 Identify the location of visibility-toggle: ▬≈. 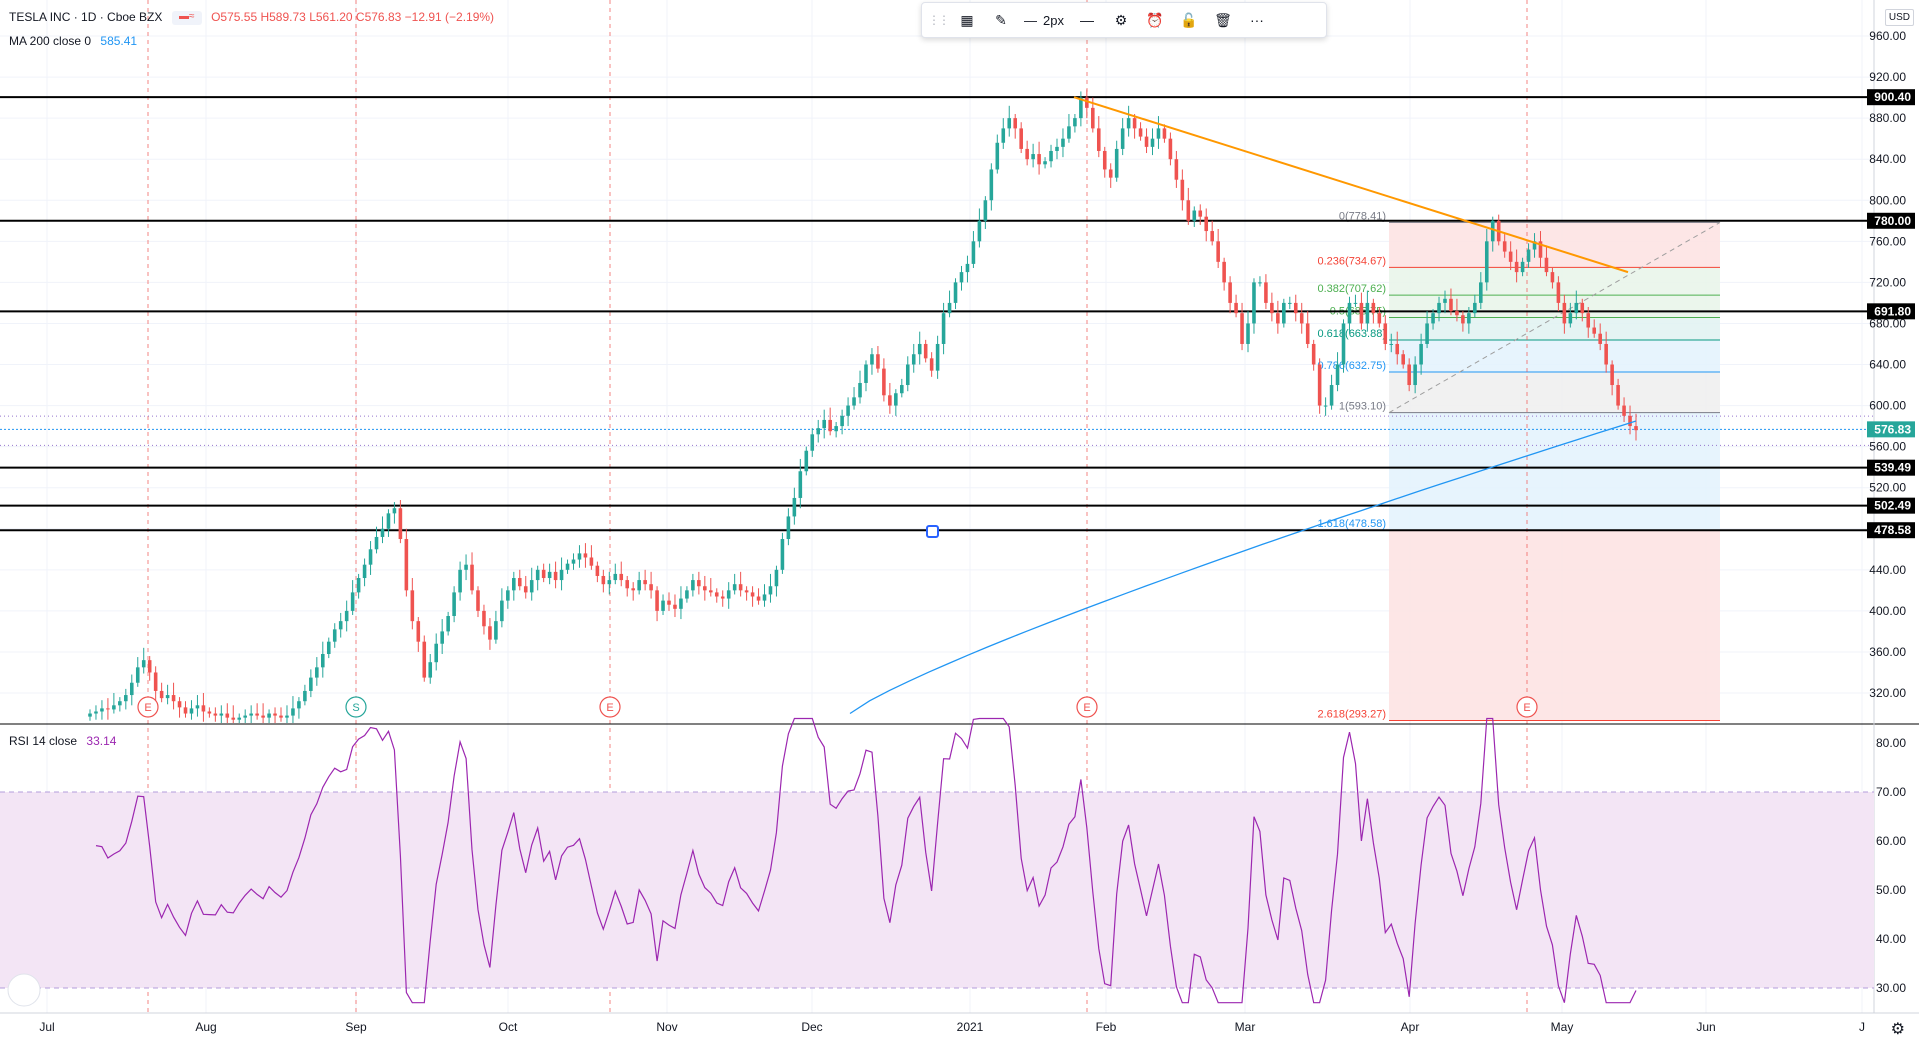
(186, 17).